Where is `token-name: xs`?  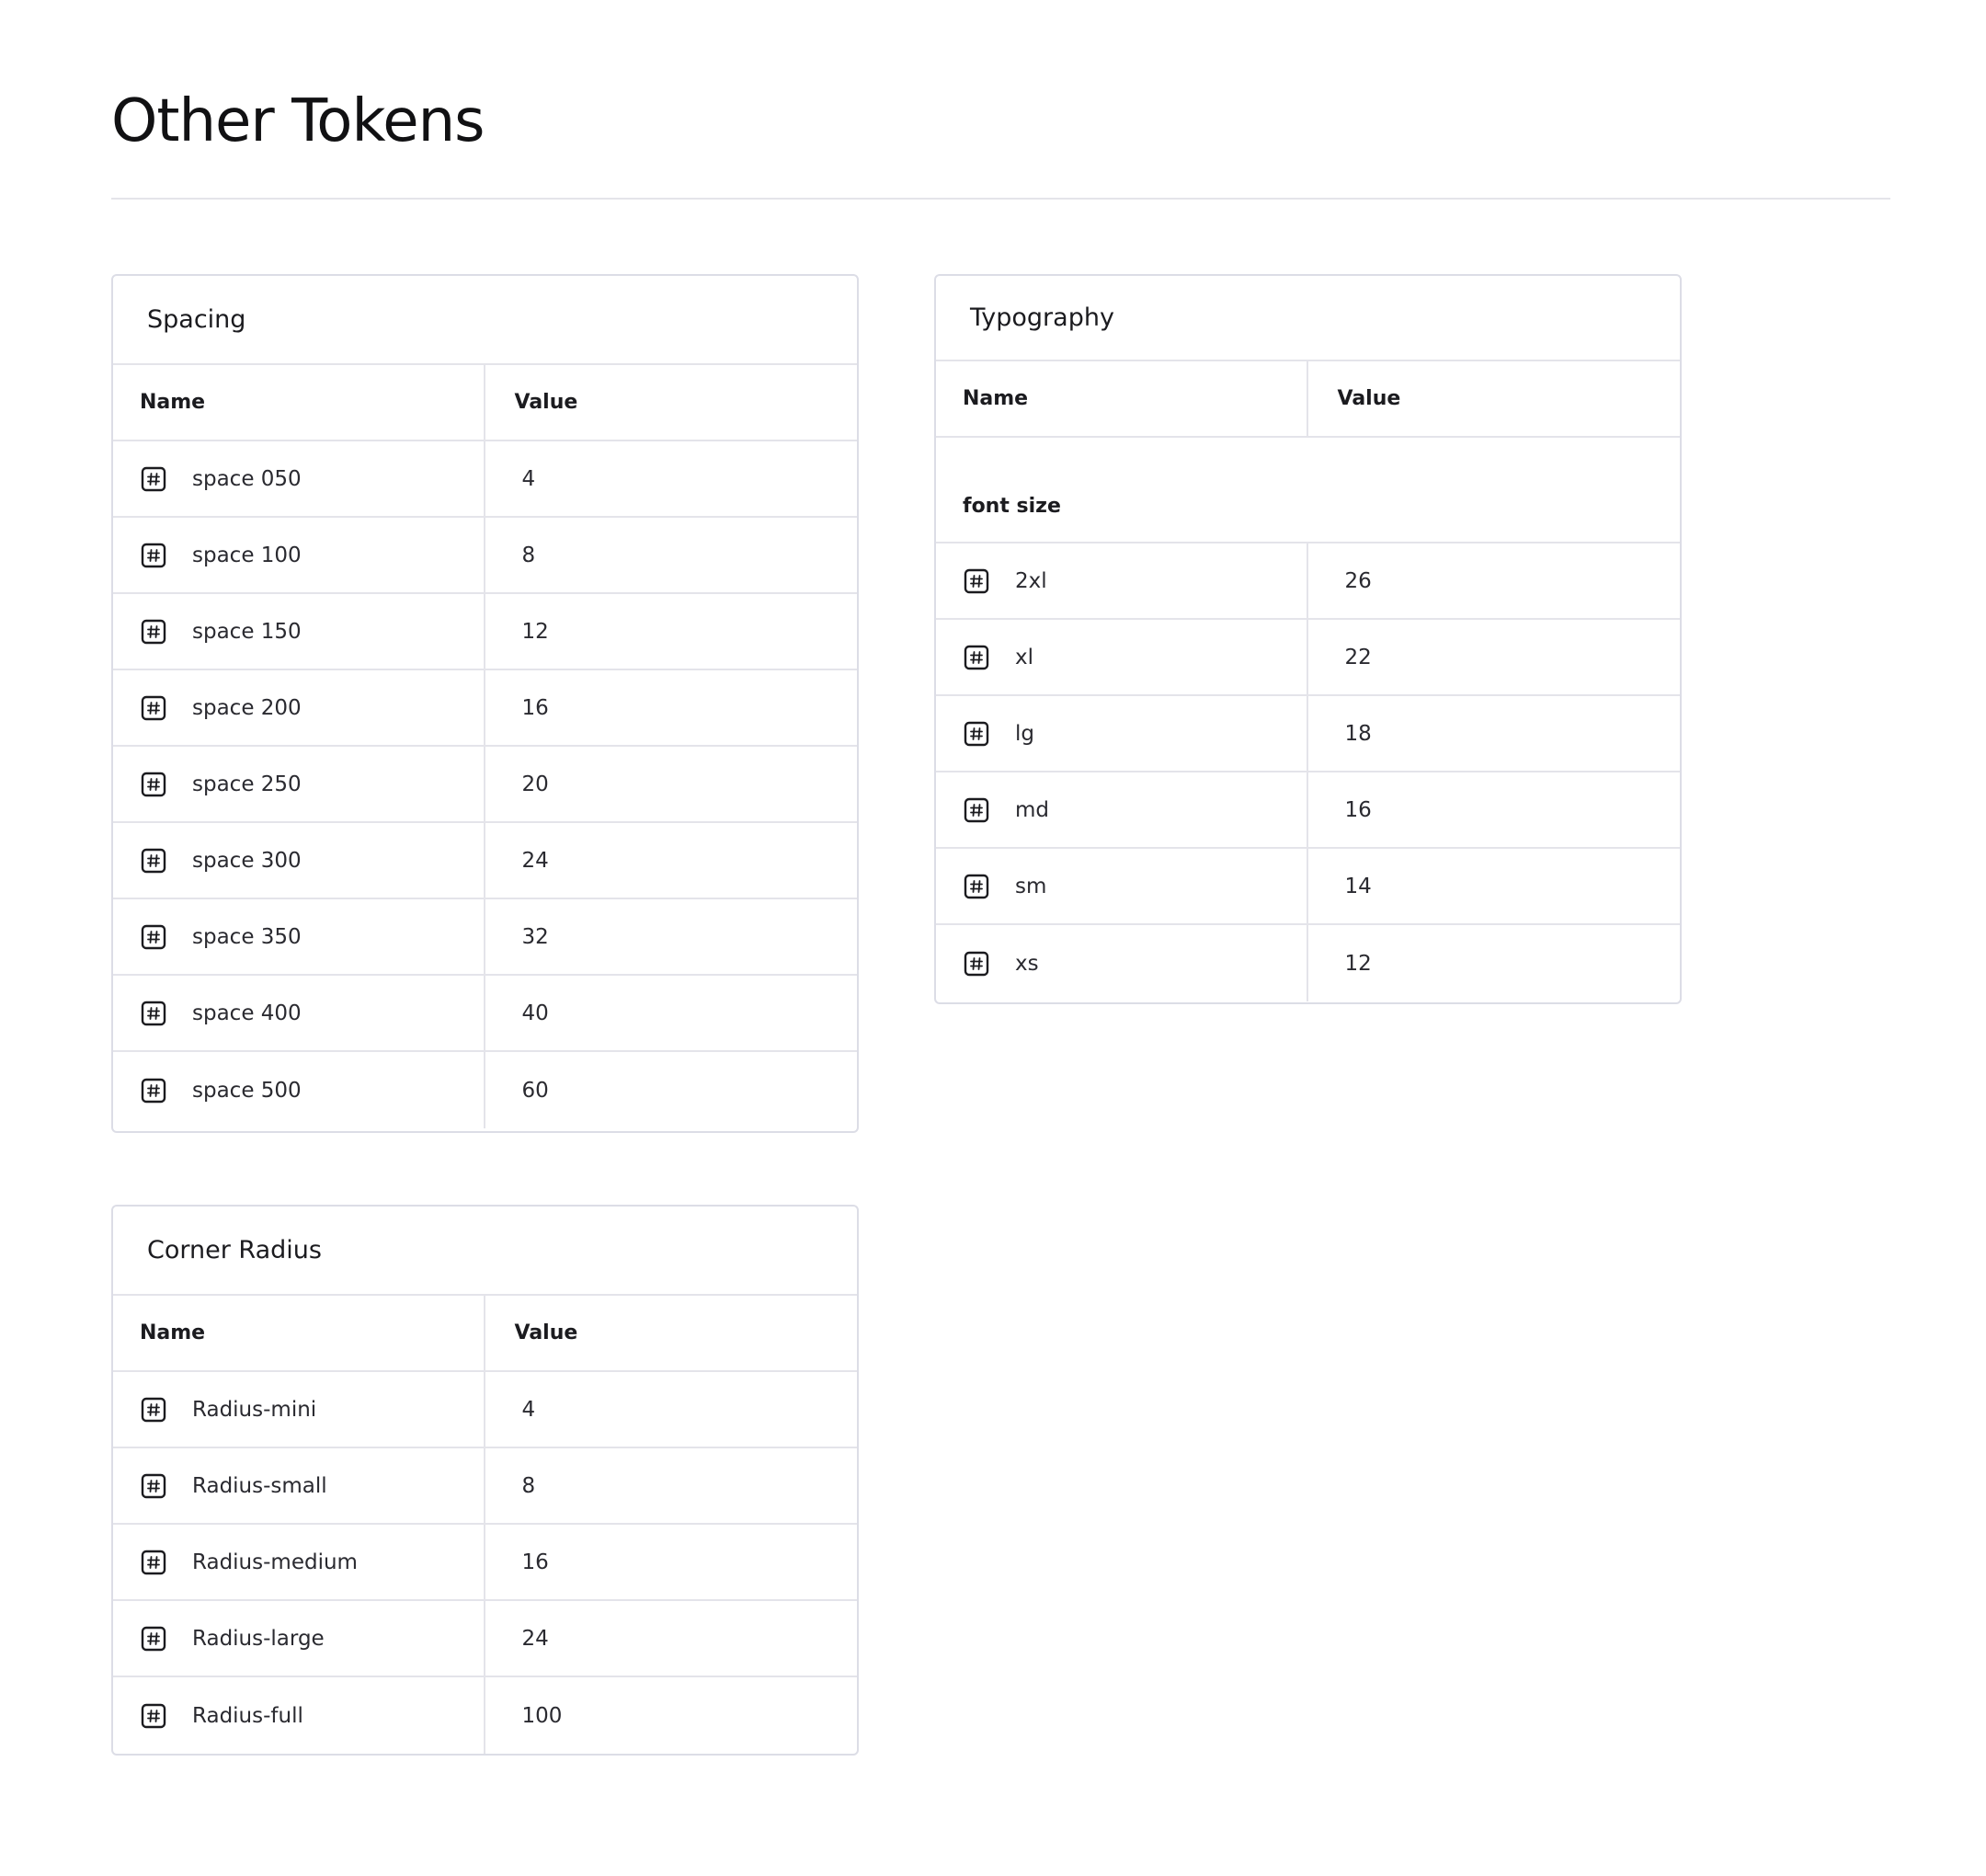 token-name: xs is located at coordinates (1027, 963).